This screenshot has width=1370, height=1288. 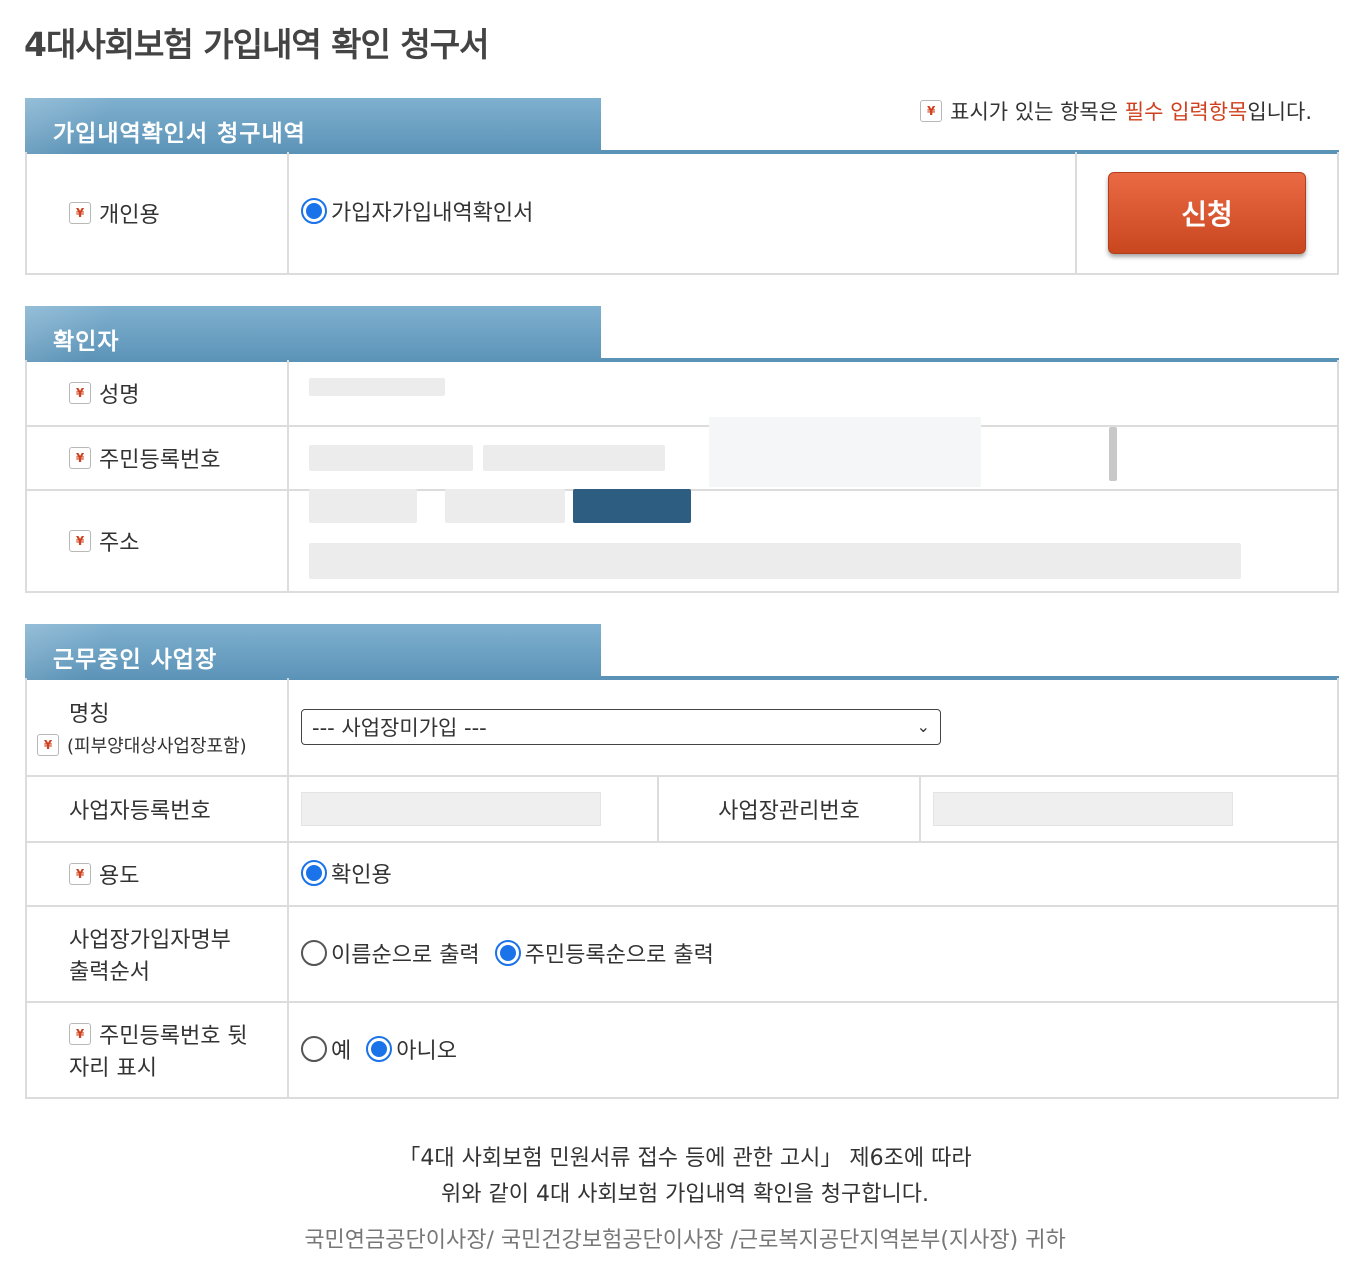 What do you see at coordinates (314, 1048) in the screenshot?
I see `rrn-tail-radio-yes` at bounding box center [314, 1048].